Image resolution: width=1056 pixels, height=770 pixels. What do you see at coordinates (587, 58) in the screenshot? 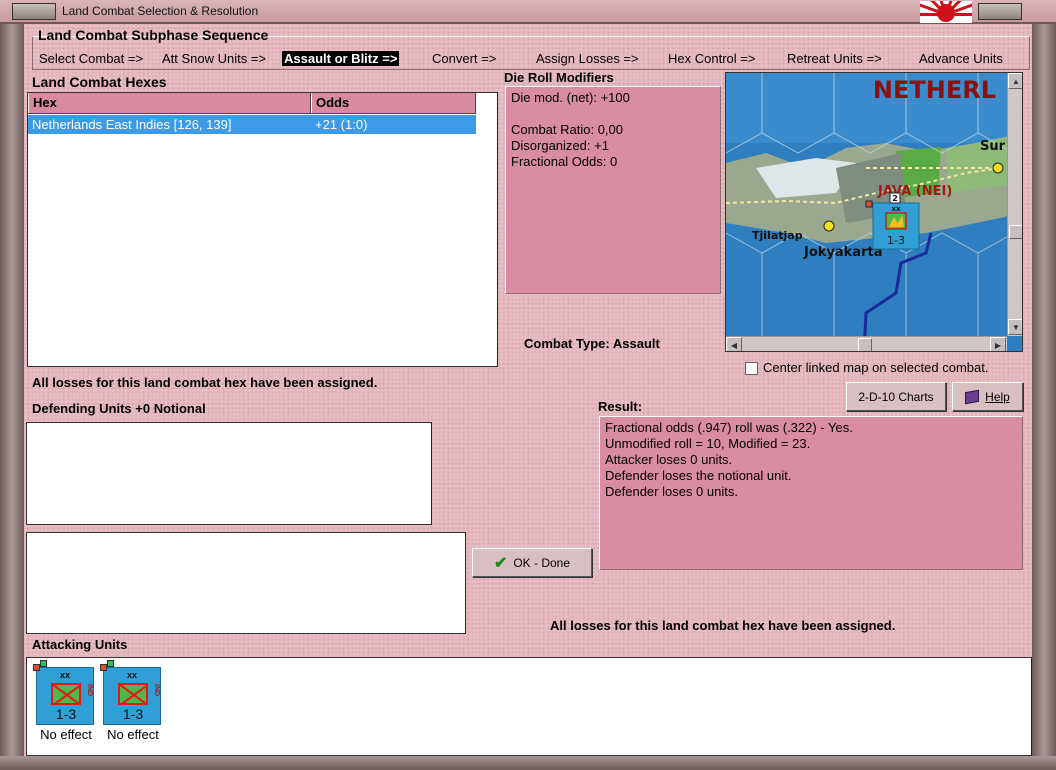
I see `seq-assign-losses: Assign Losses =>` at bounding box center [587, 58].